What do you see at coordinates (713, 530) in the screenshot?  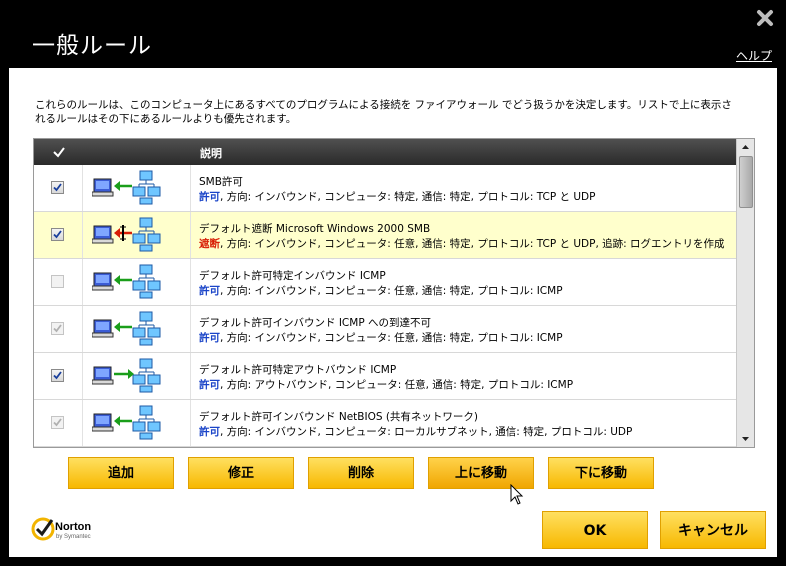 I see `cancel-button: キャンセル` at bounding box center [713, 530].